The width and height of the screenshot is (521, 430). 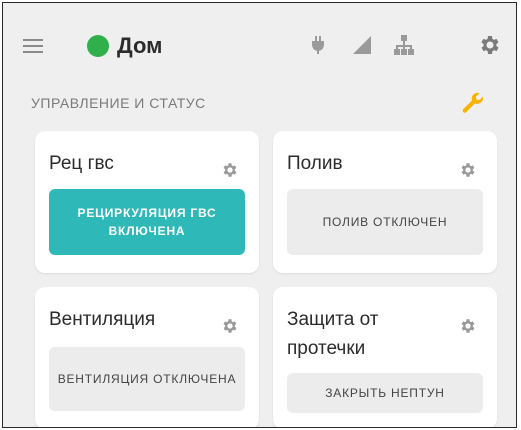 What do you see at coordinates (385, 357) in the screenshot?
I see `card-leak-protection: Защита от протечки ЗАКРЫТЬ НЕПТУН` at bounding box center [385, 357].